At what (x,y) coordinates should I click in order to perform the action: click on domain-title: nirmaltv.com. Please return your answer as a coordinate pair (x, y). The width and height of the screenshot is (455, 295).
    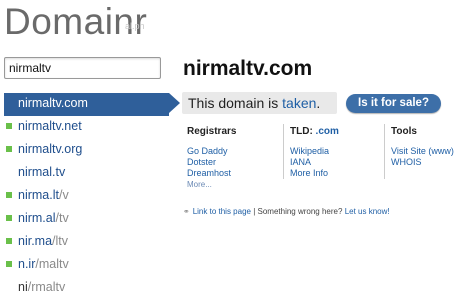
    Looking at the image, I should click on (248, 68).